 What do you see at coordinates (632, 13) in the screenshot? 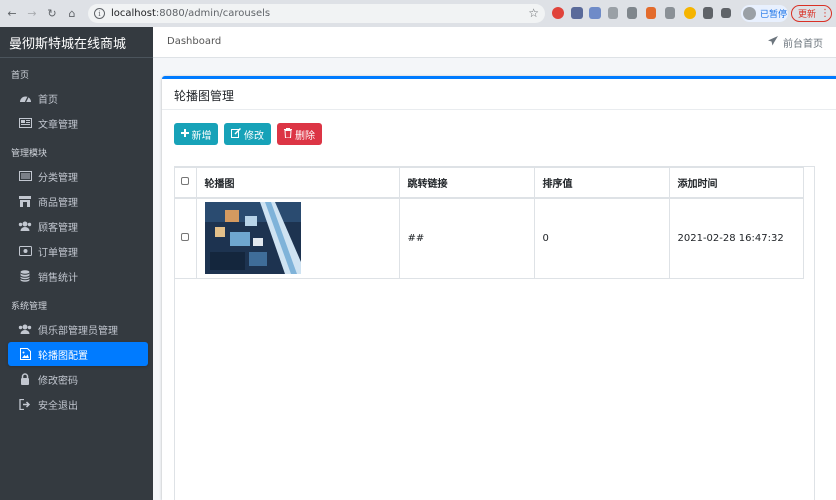
I see `extension-pocket-icon` at bounding box center [632, 13].